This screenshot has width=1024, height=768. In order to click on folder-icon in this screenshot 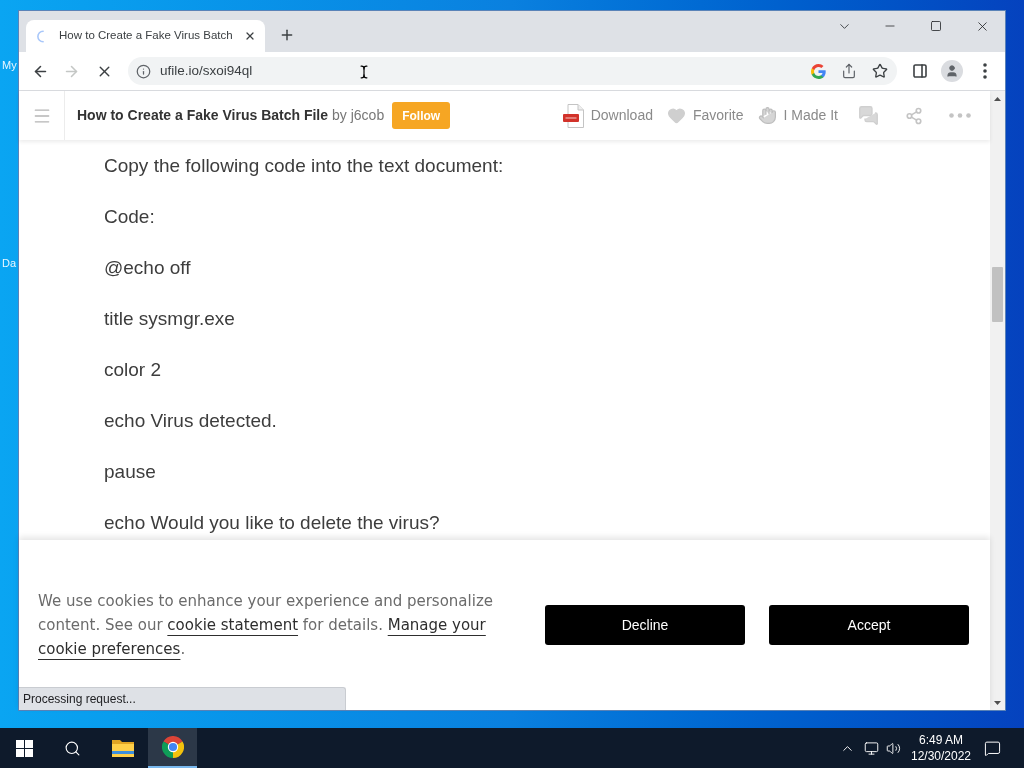, I will do `click(122, 747)`.